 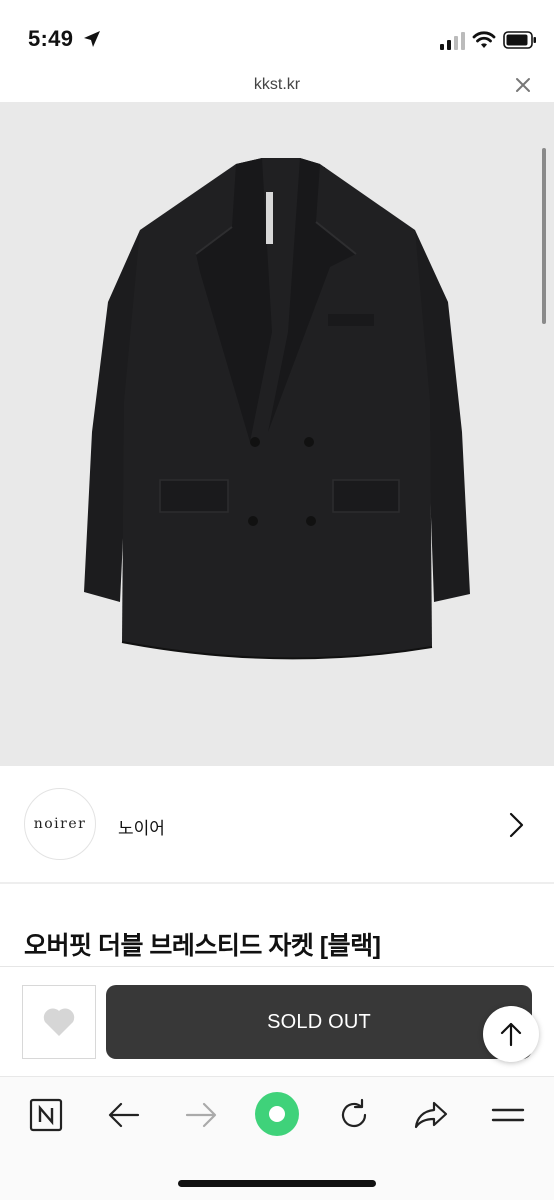 I want to click on brand-logo: noirer, so click(x=60, y=824).